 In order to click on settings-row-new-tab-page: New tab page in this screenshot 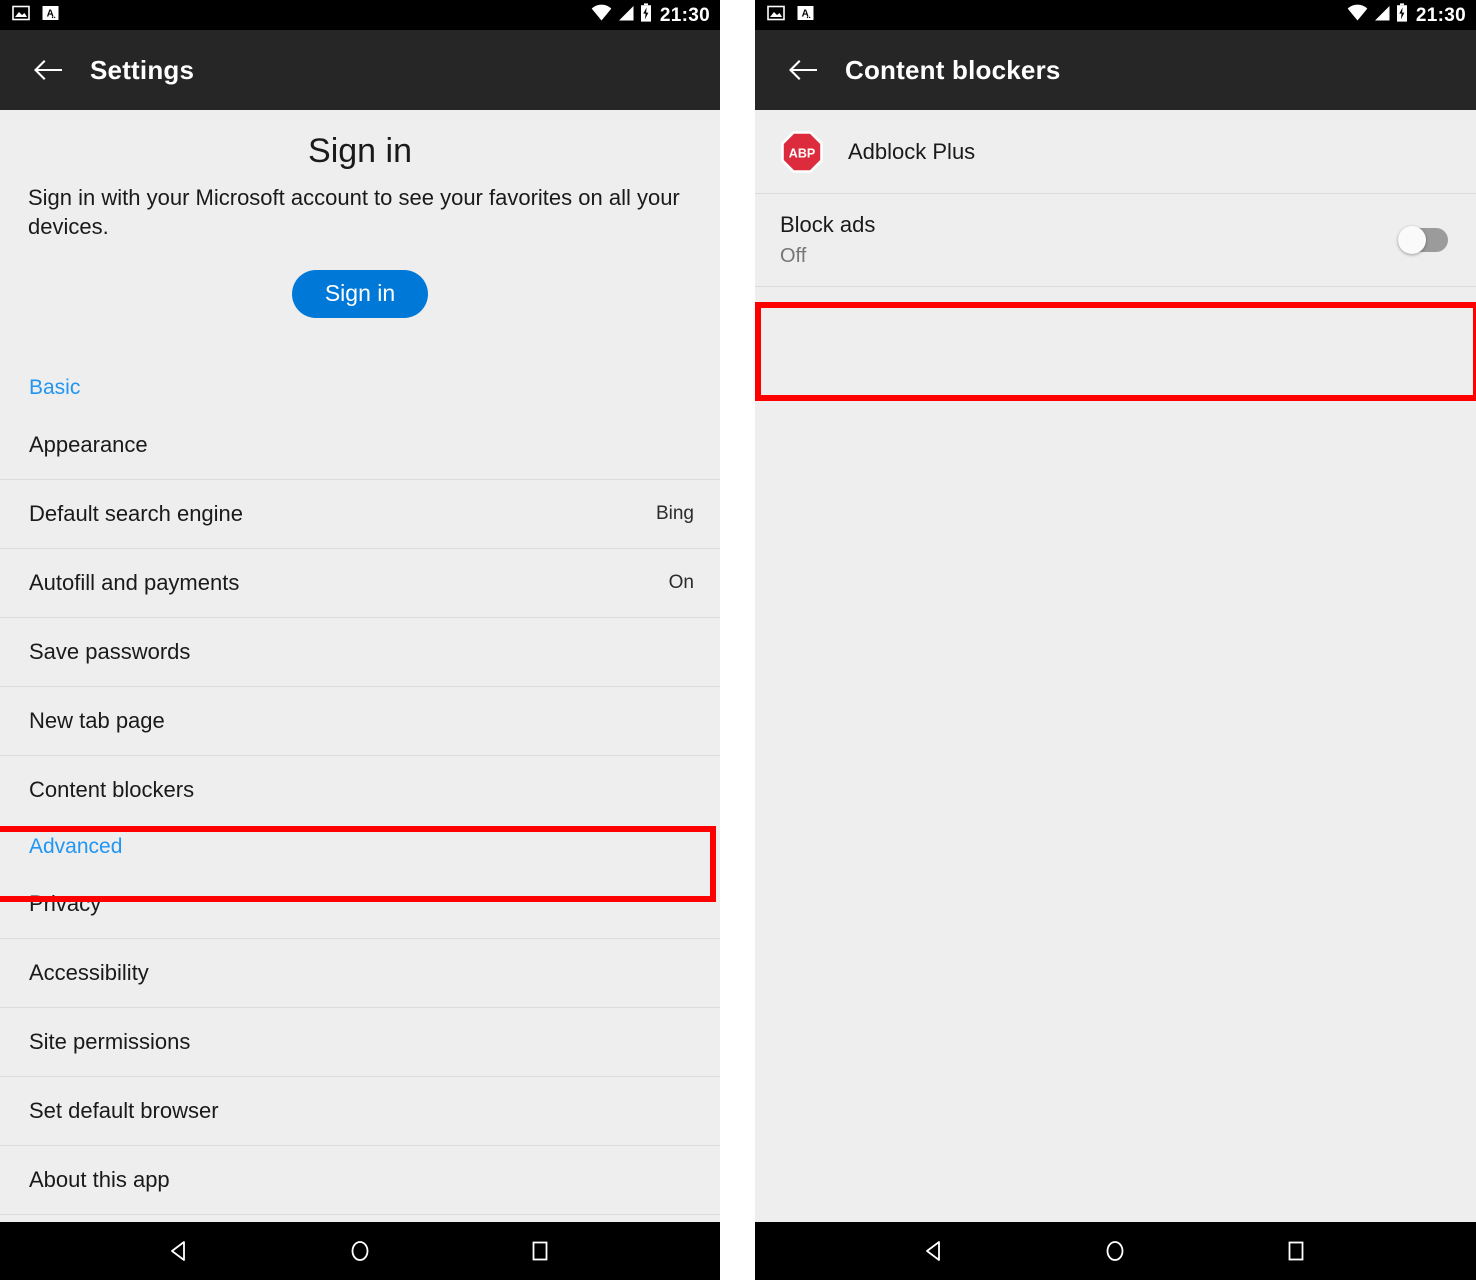, I will do `click(360, 720)`.